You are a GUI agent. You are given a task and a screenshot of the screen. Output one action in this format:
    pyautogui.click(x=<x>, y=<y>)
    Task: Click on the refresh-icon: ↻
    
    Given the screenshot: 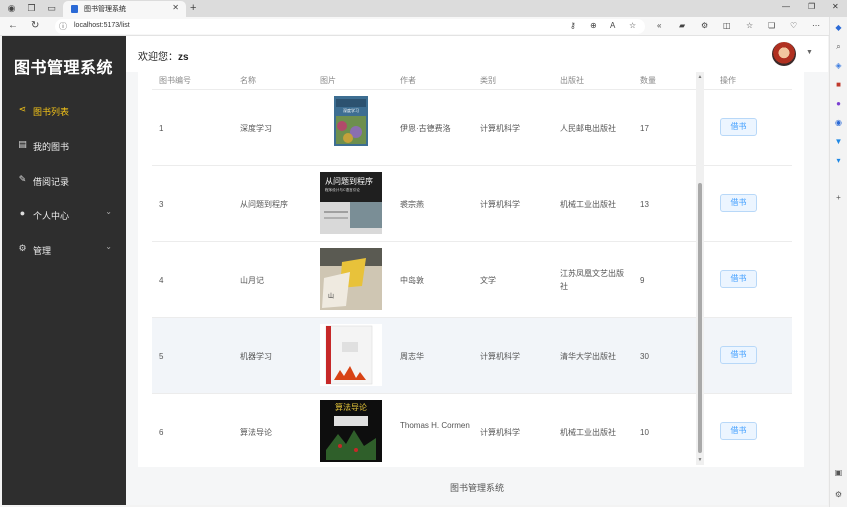 What is the action you would take?
    pyautogui.click(x=35, y=25)
    